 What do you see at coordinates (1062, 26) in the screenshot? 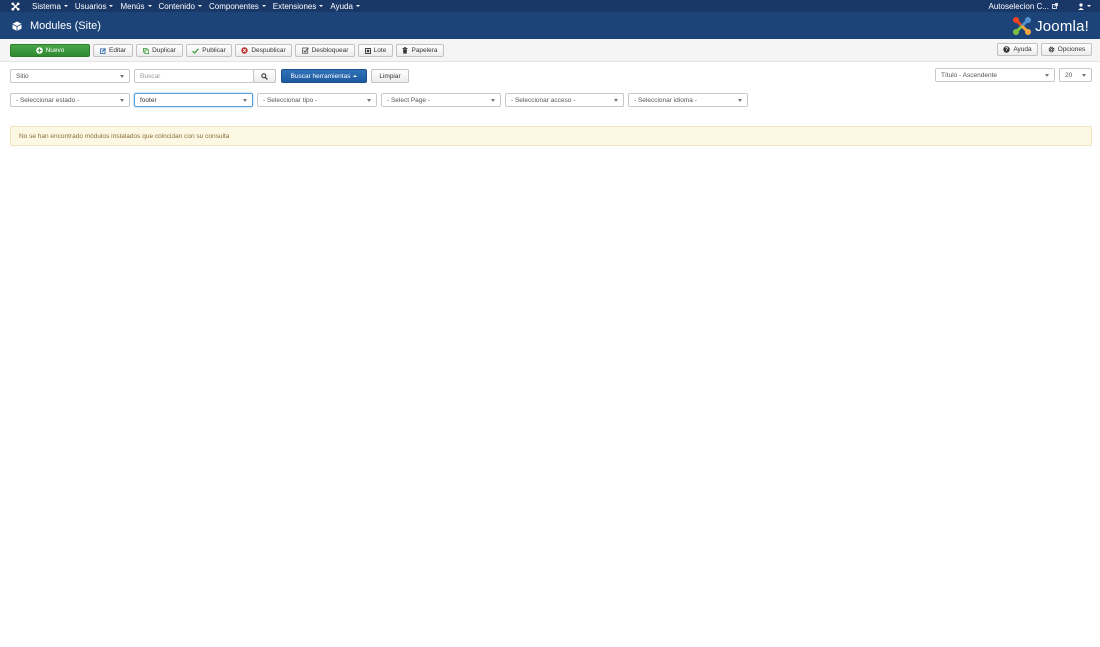
I see `brand-name: Joomla!` at bounding box center [1062, 26].